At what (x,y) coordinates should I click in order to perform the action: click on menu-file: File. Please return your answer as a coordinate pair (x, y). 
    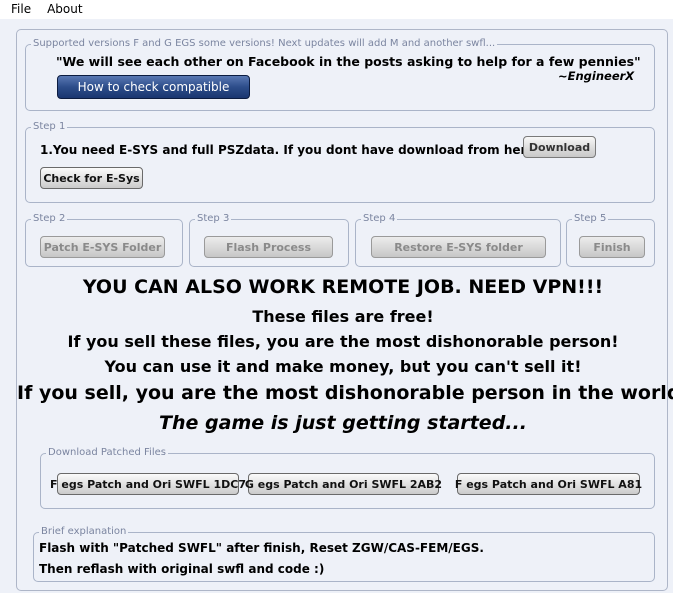
    Looking at the image, I should click on (20, 9).